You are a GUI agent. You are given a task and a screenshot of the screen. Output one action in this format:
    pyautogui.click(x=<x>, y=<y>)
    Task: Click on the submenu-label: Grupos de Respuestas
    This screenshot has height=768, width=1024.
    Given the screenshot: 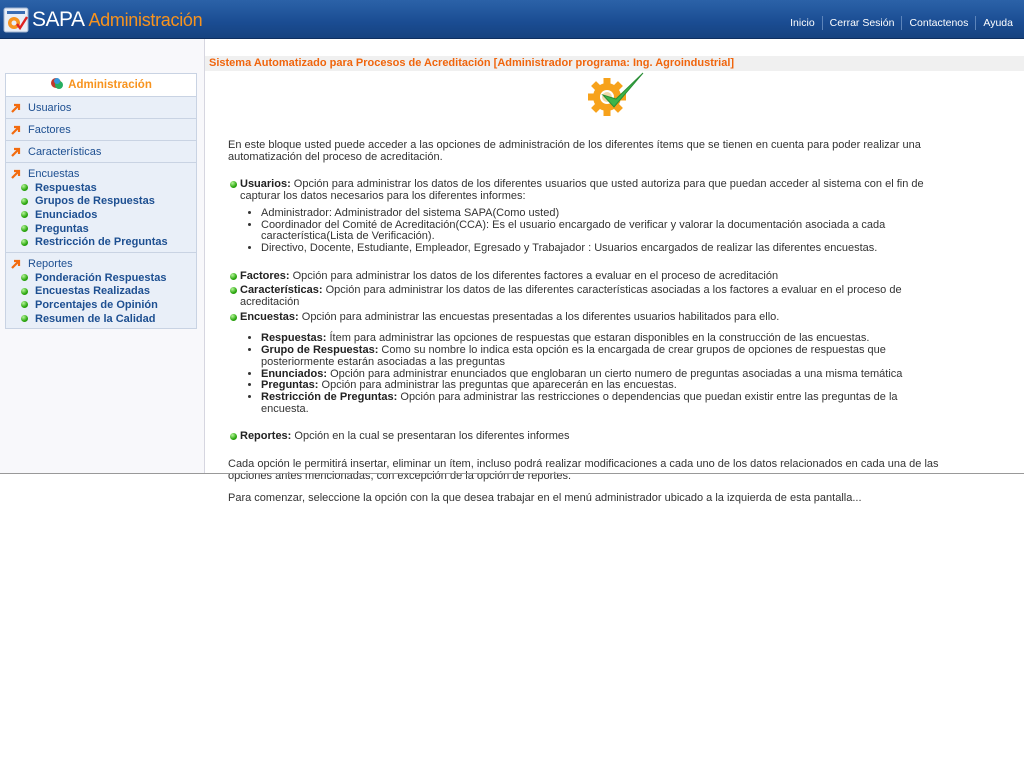 What is the action you would take?
    pyautogui.click(x=95, y=201)
    